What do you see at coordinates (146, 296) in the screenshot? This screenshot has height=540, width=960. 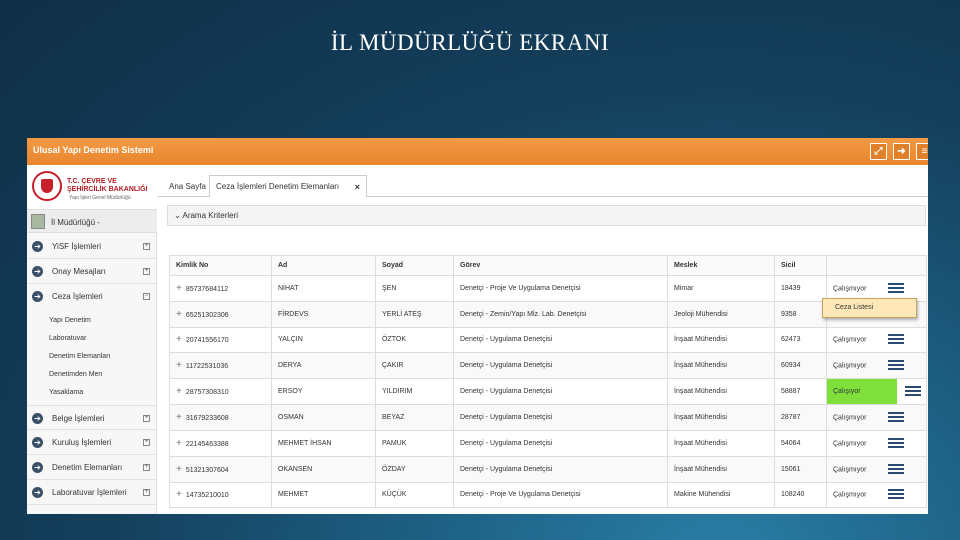 I see `collapse-toggle-icon: −` at bounding box center [146, 296].